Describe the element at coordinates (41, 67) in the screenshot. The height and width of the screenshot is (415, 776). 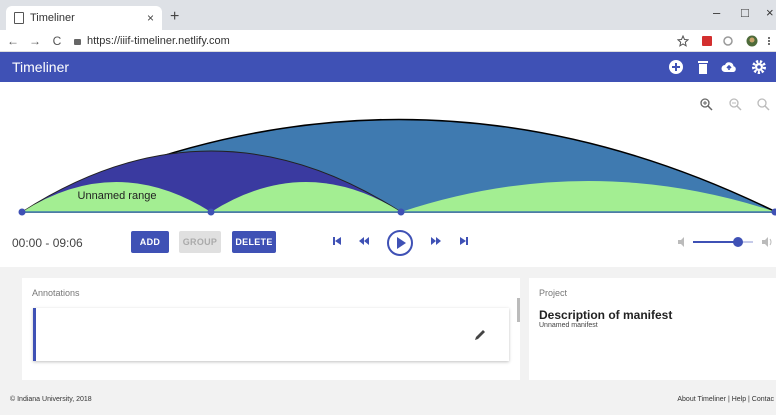
I see `app-title: Timeliner` at that location.